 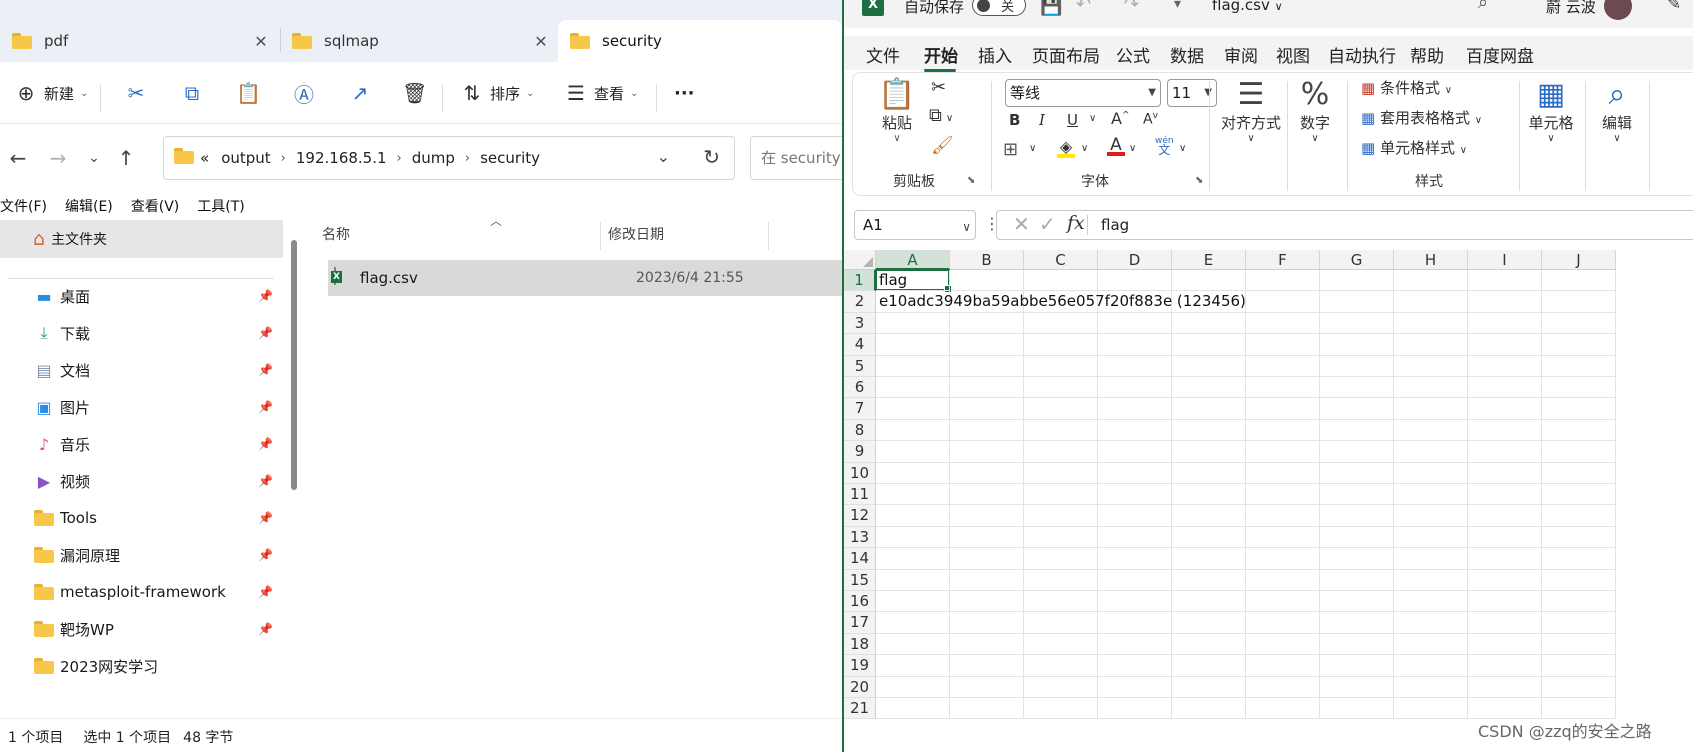 What do you see at coordinates (860, 409) in the screenshot?
I see `row-header: 7` at bounding box center [860, 409].